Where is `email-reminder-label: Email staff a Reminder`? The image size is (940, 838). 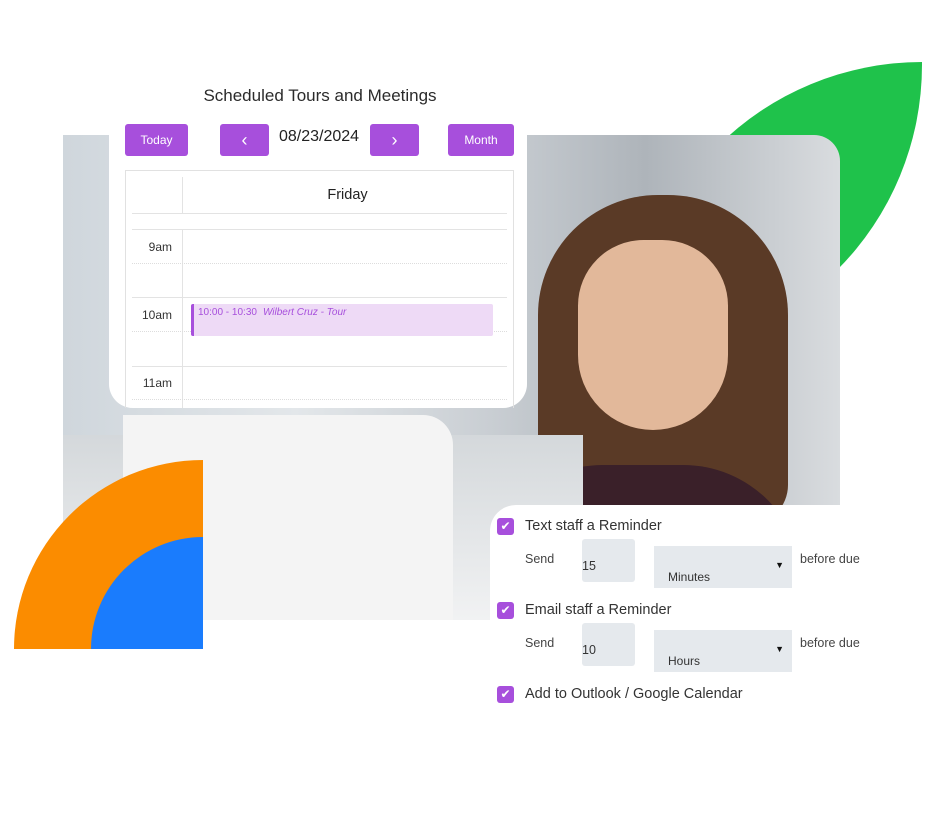
email-reminder-label: Email staff a Reminder is located at coordinates (598, 610).